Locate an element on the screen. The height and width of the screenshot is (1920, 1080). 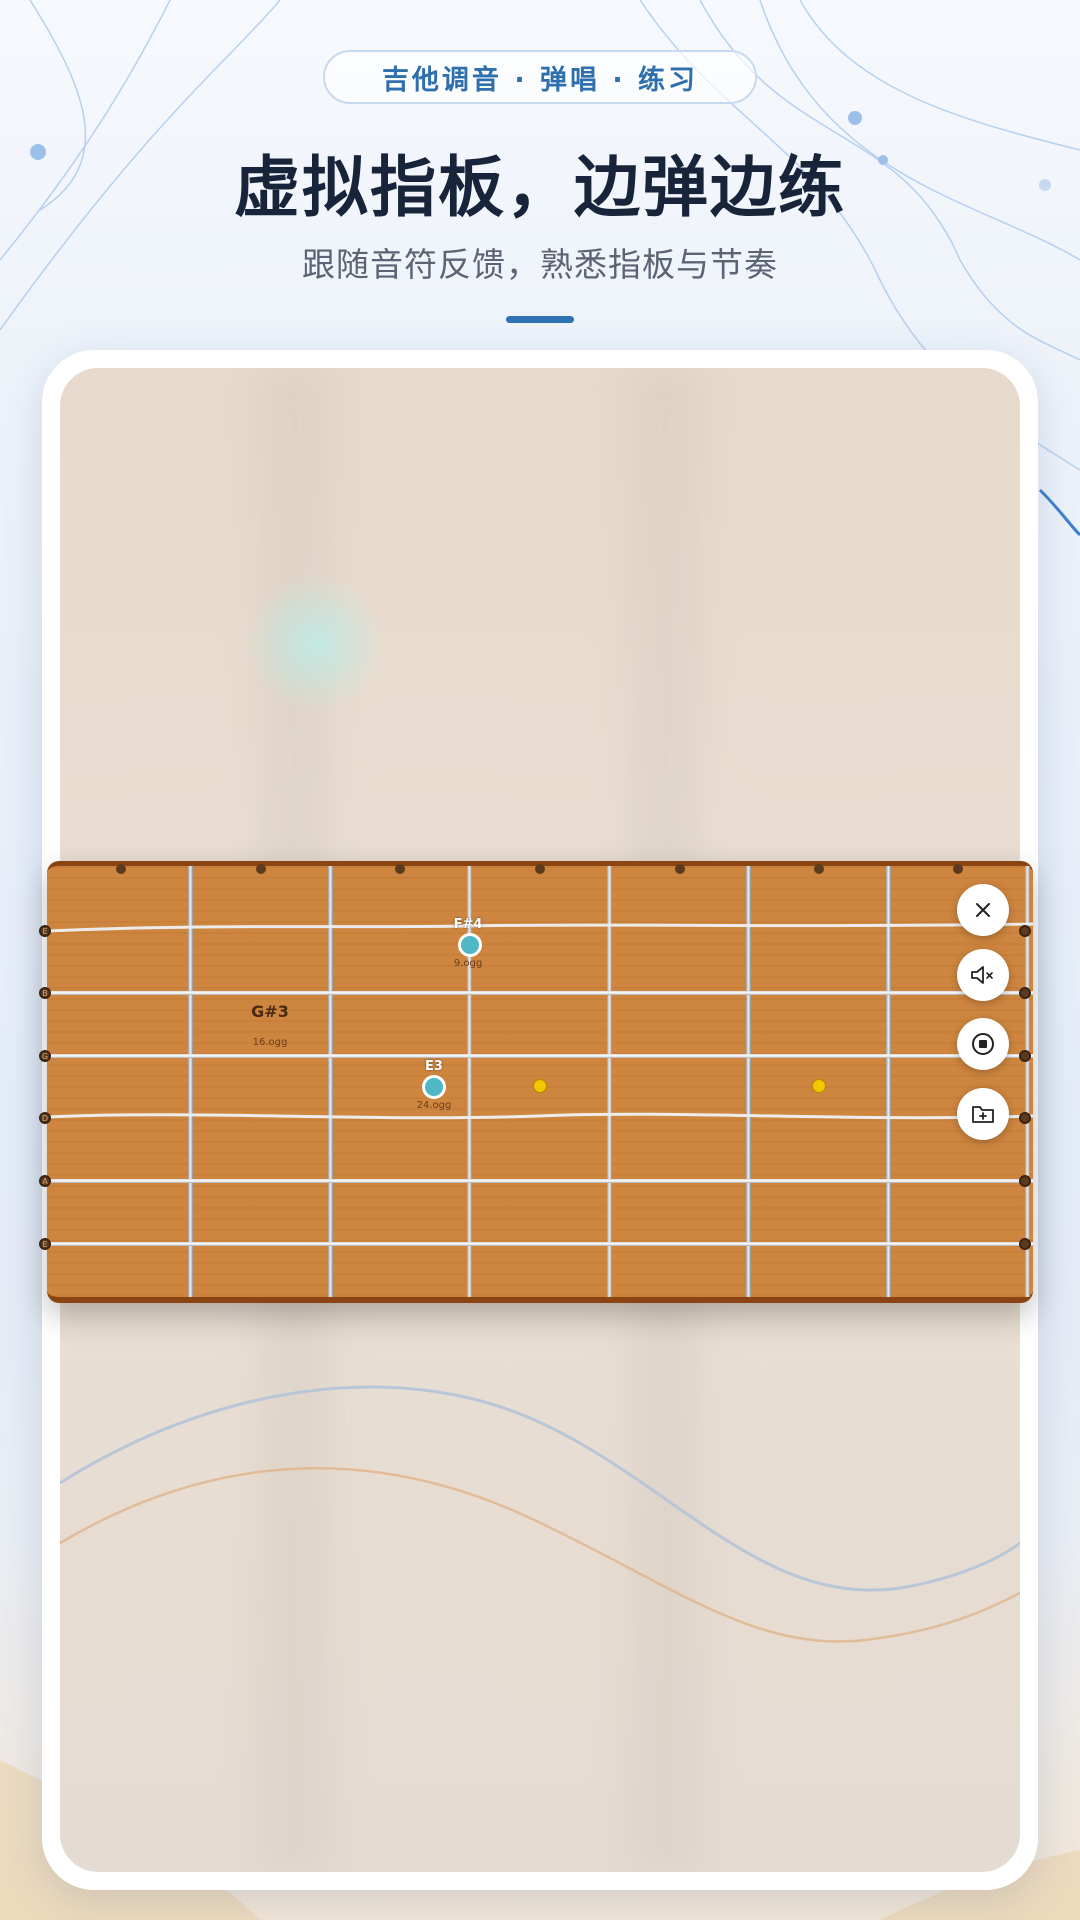
string-peg-1: E is located at coordinates (45, 931).